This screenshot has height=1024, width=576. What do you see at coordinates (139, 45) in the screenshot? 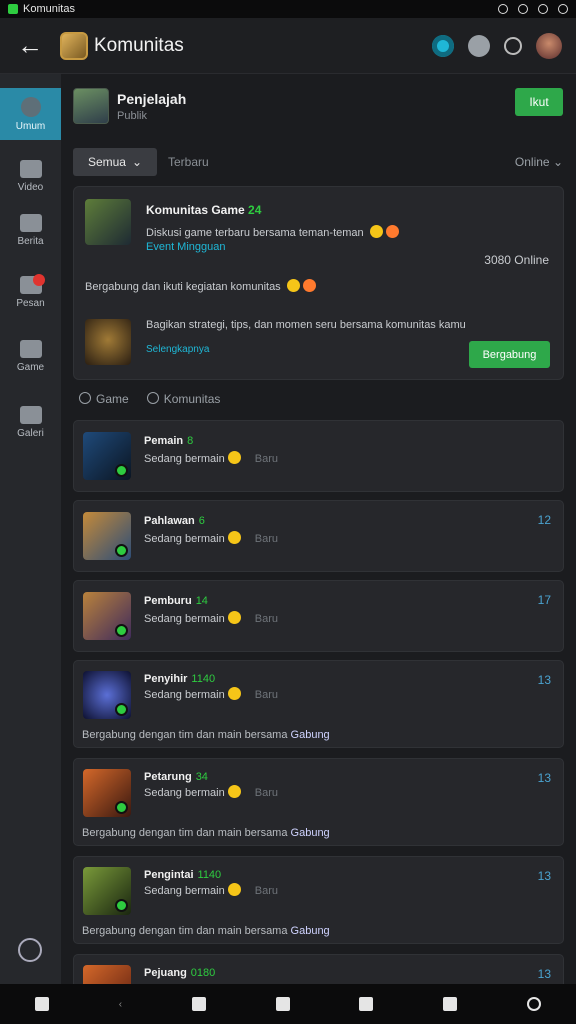
I see `app-title: Komunitas` at bounding box center [139, 45].